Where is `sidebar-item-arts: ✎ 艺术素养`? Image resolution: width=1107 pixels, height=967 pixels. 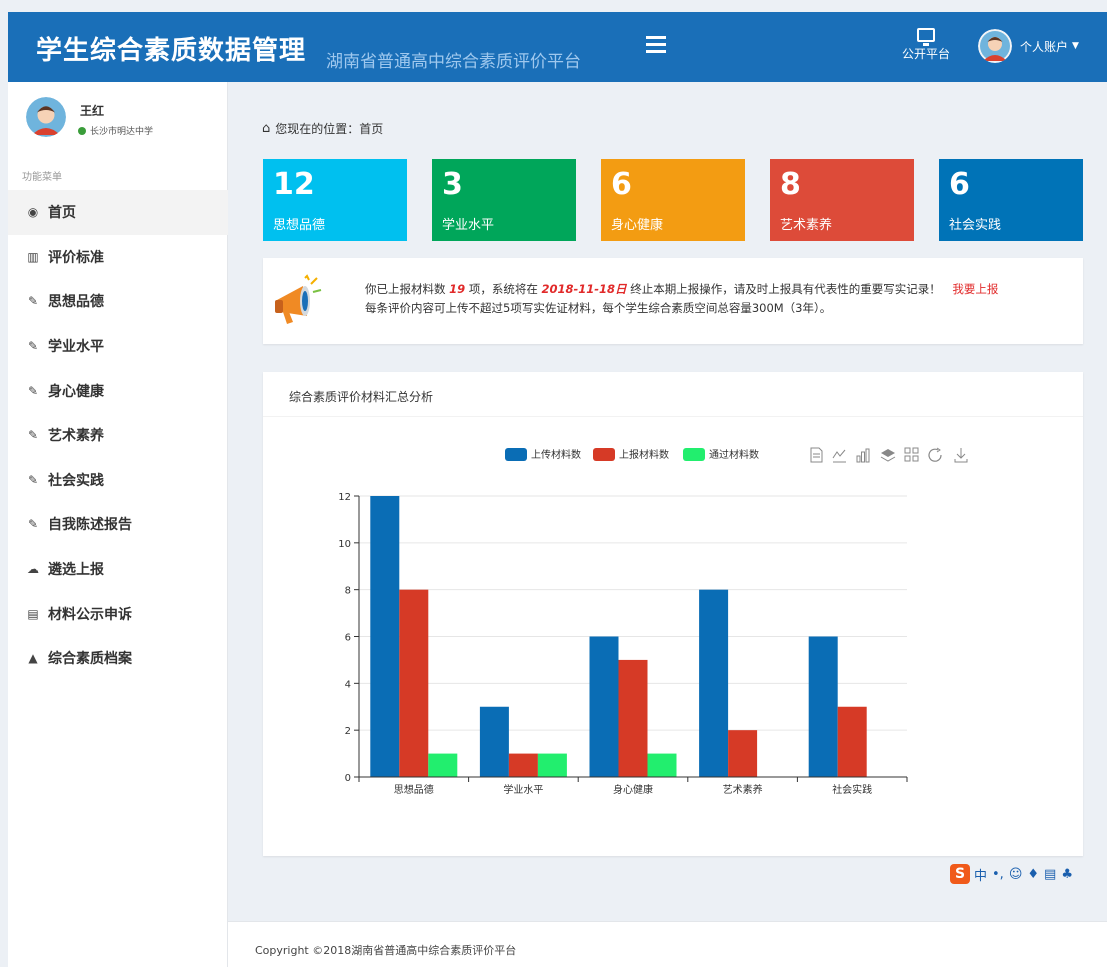
sidebar-item-arts: ✎ 艺术素养 is located at coordinates (118, 435).